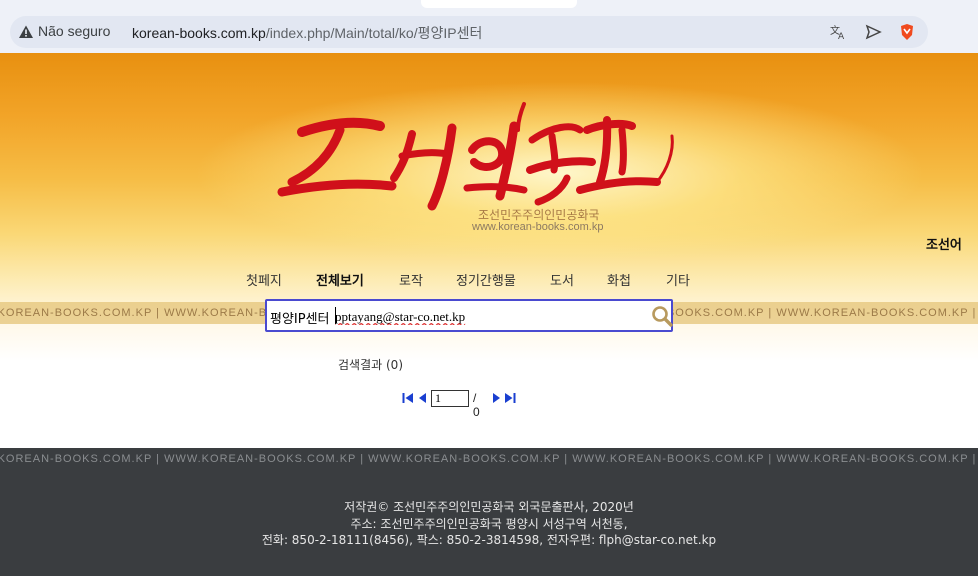 Image resolution: width=978 pixels, height=576 pixels. I want to click on footer-copyright: 저작권© 조선민주주의인민공화국 외국문출판사, 2020년, so click(489, 507).